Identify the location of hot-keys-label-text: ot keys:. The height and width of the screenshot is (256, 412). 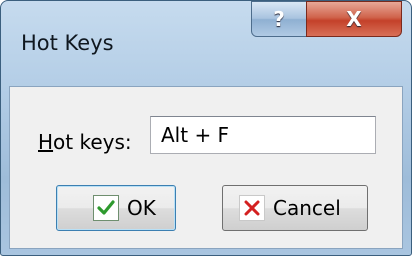
(92, 142).